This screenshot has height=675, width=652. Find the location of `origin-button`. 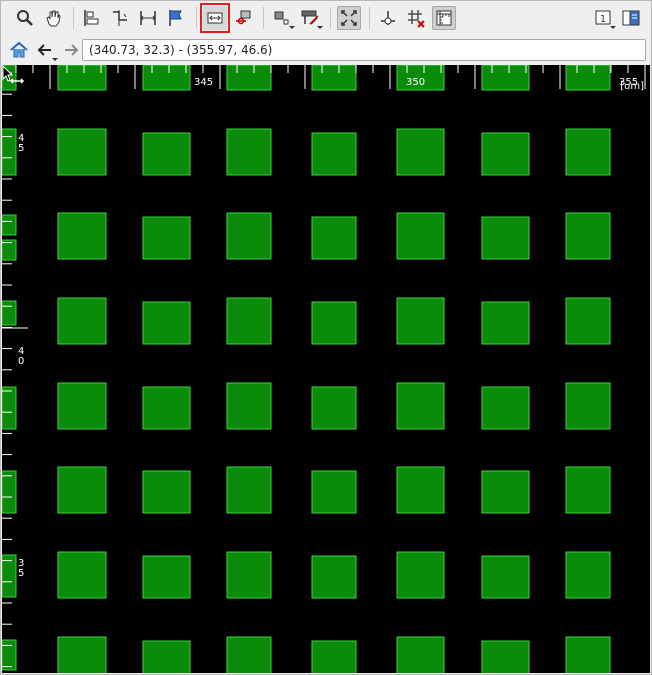

origin-button is located at coordinates (388, 18).